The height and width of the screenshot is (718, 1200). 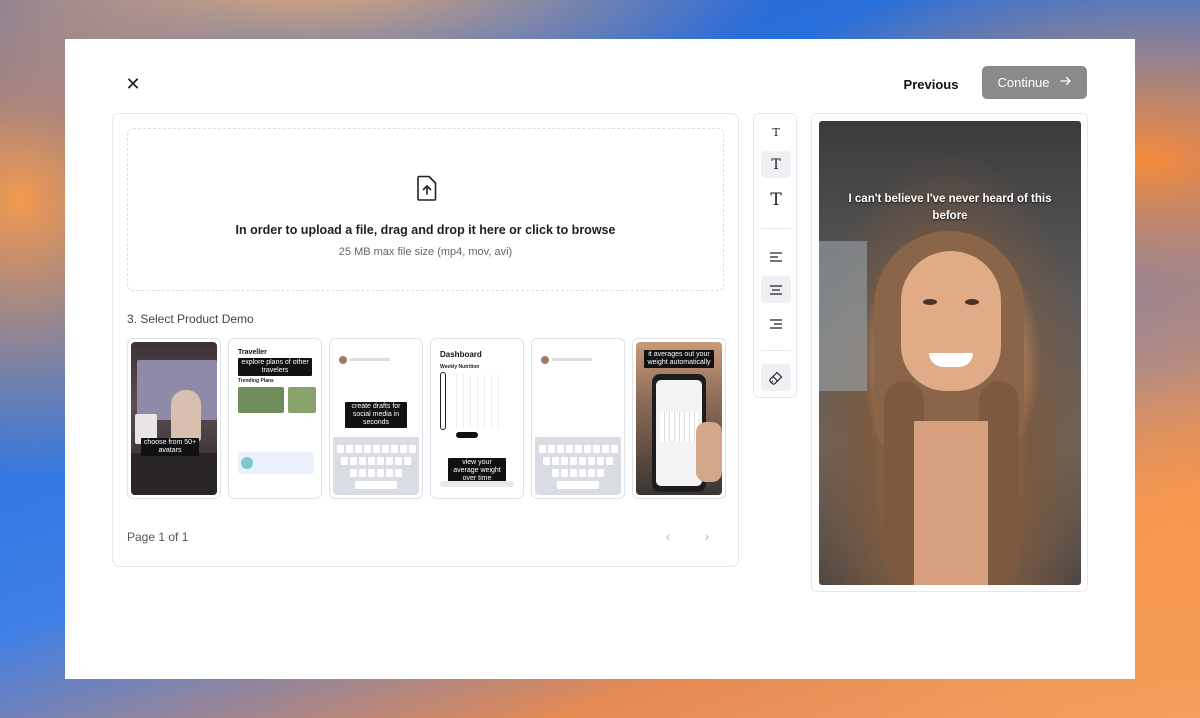 What do you see at coordinates (275, 367) in the screenshot?
I see `thumbnail-caption: explore plans of other travelers` at bounding box center [275, 367].